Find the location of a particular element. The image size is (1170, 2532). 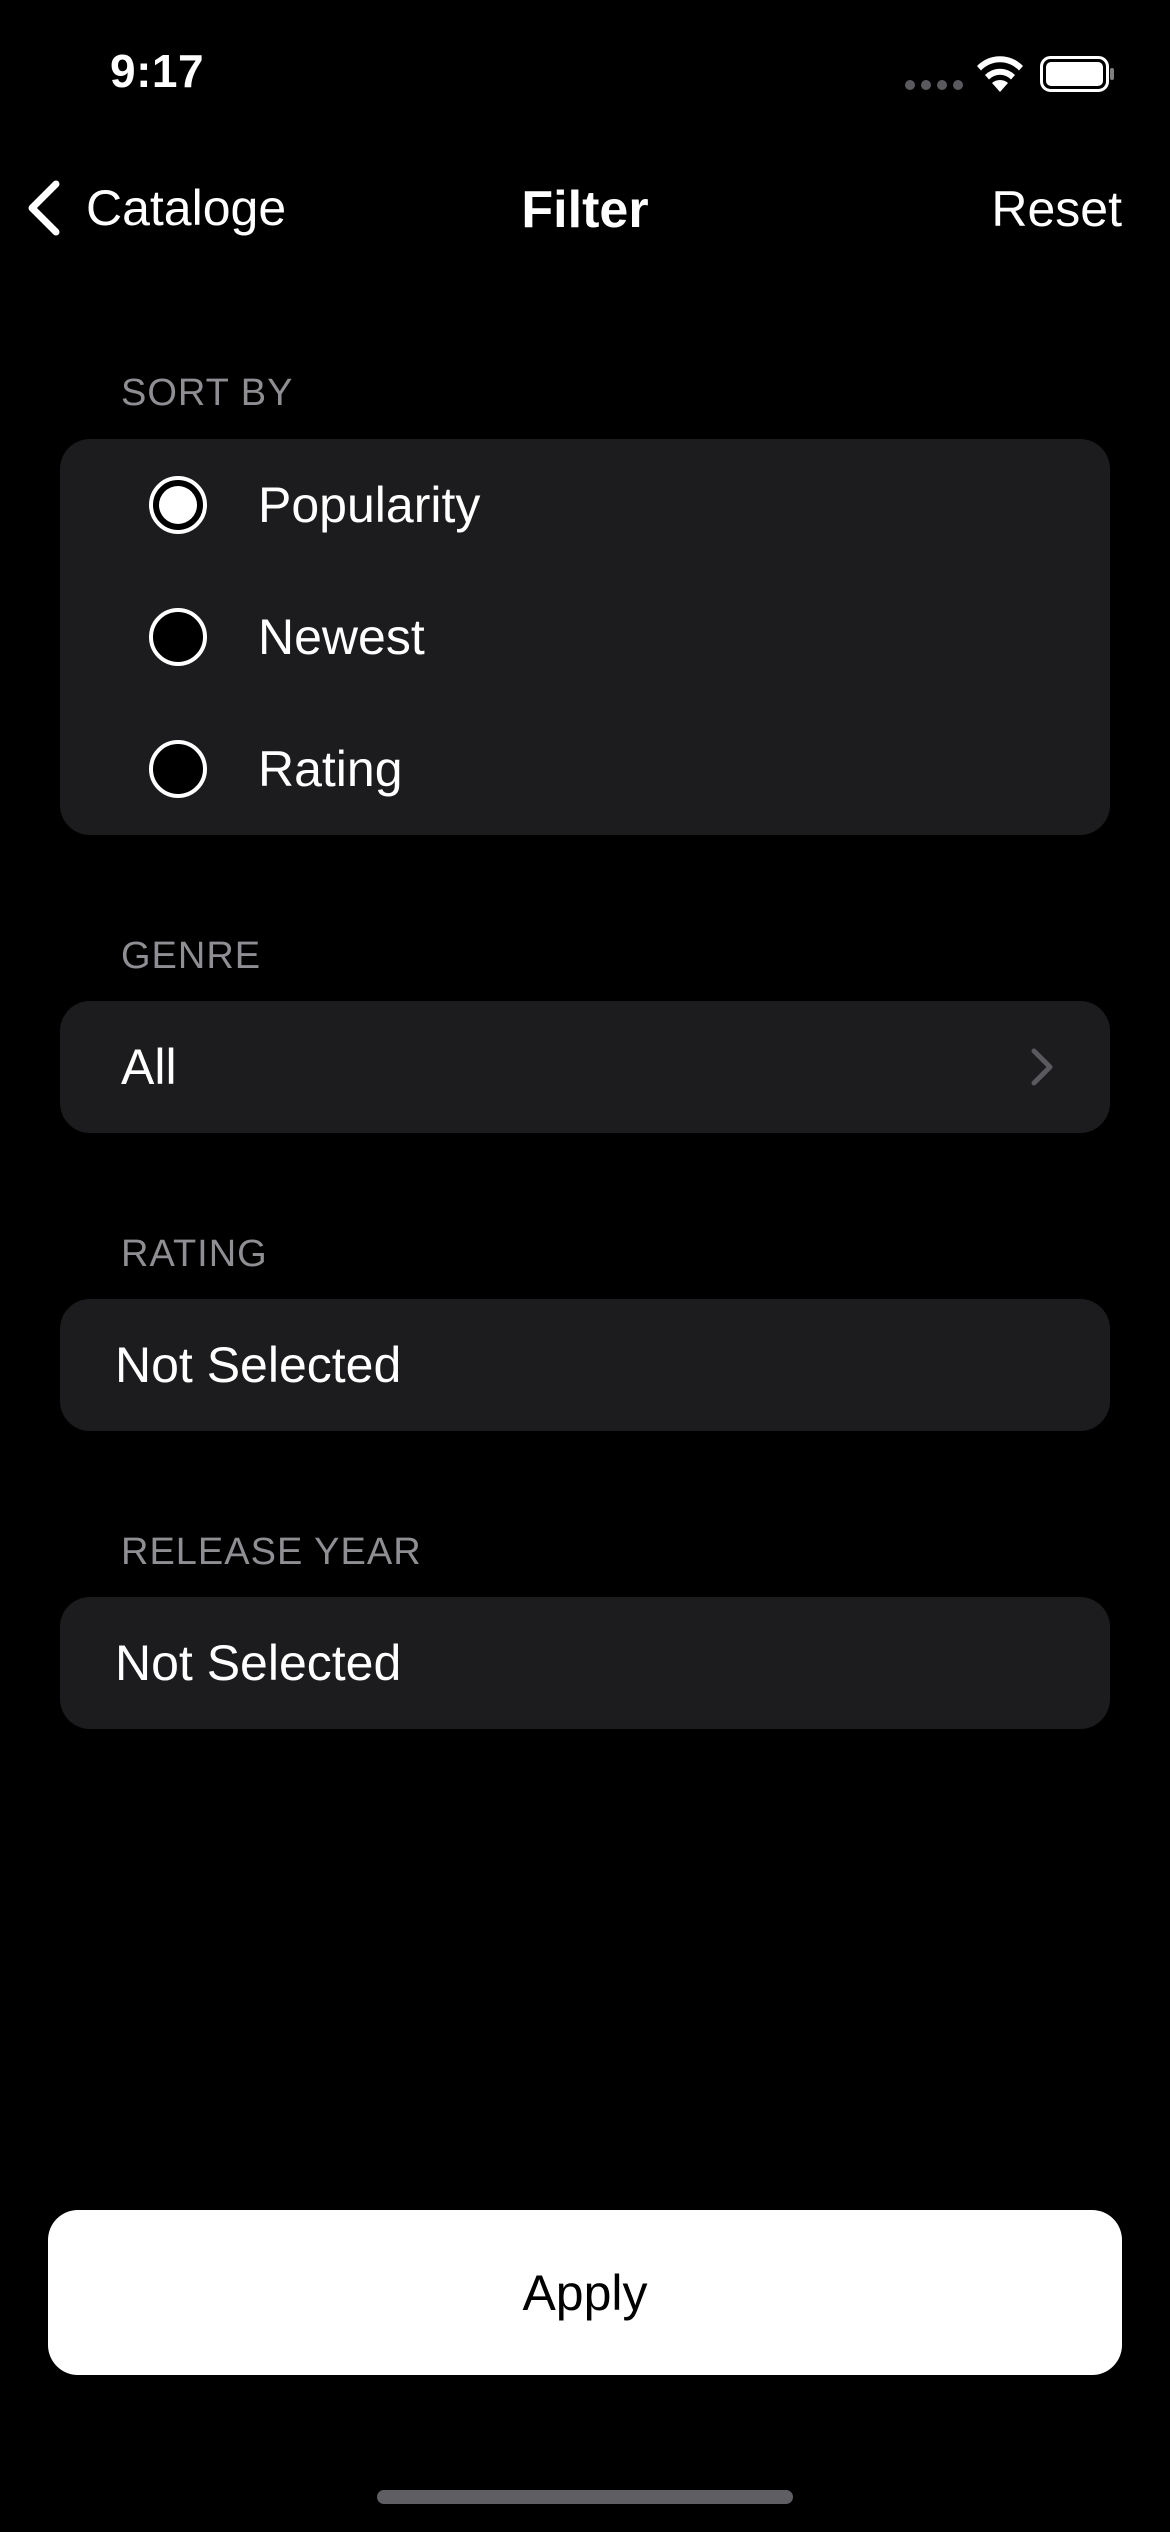

rating-select: Not Selected is located at coordinates (585, 1365).